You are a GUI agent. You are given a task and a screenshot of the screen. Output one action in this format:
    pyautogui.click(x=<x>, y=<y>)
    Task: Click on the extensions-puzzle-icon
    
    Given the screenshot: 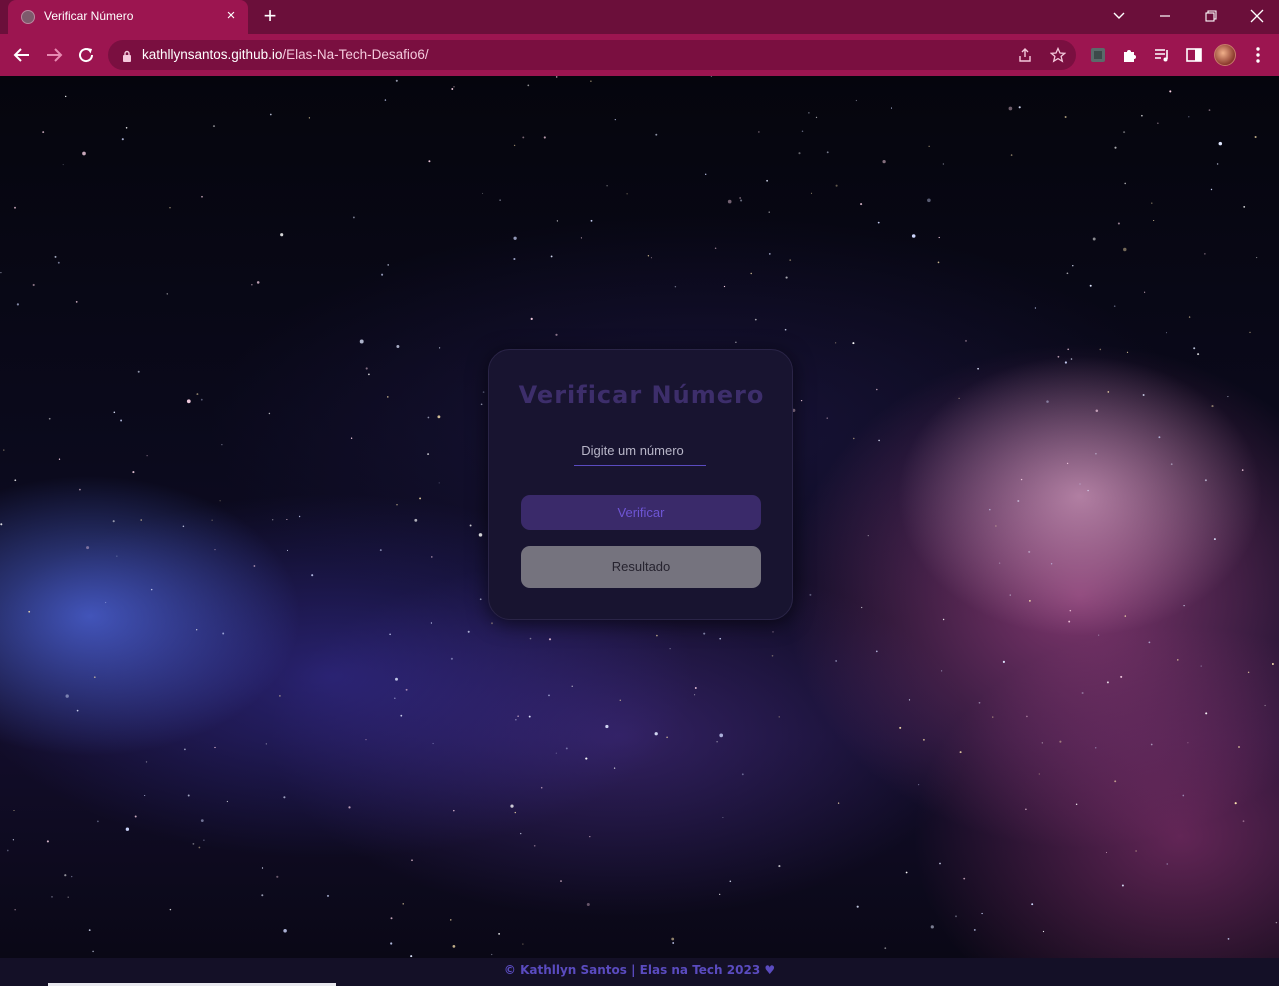 What is the action you would take?
    pyautogui.click(x=1130, y=55)
    